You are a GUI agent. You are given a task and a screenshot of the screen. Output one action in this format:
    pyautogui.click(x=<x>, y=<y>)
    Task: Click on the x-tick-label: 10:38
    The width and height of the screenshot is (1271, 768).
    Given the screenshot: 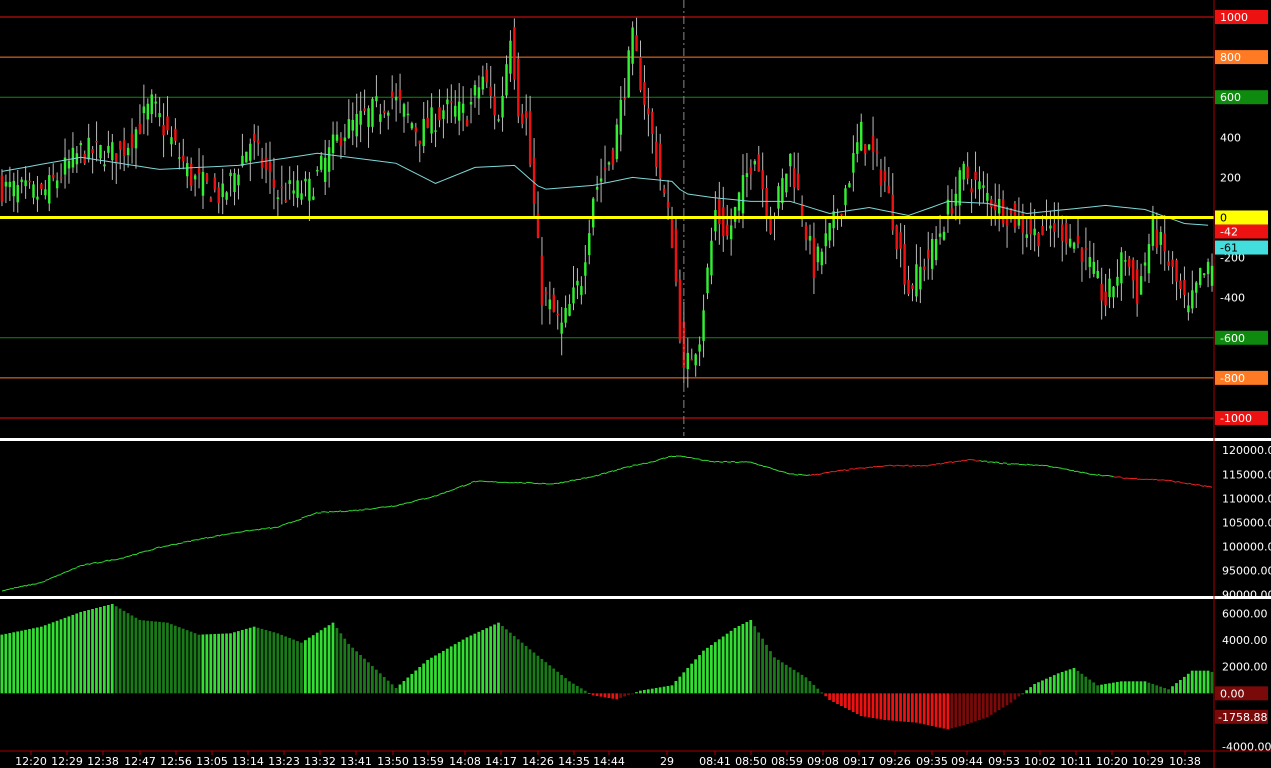 What is the action you would take?
    pyautogui.click(x=1185, y=761)
    